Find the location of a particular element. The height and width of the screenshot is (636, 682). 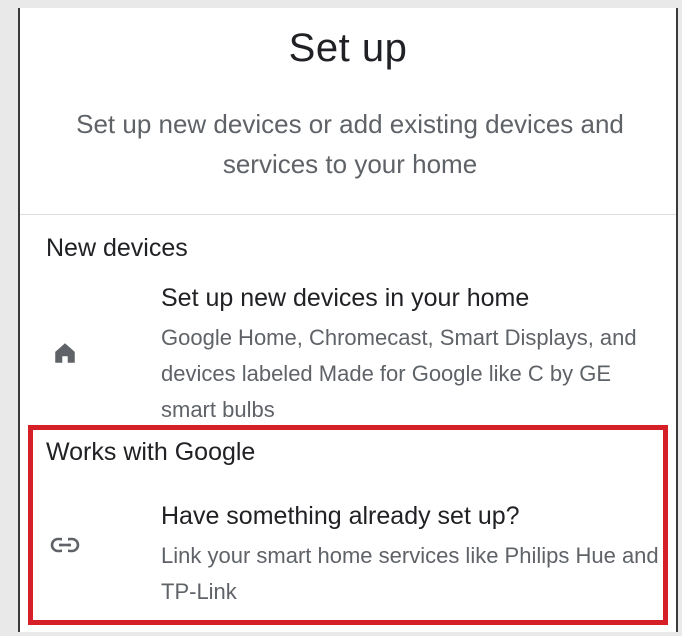

works-with-google-item-title: Have something already set up? is located at coordinates (340, 516).